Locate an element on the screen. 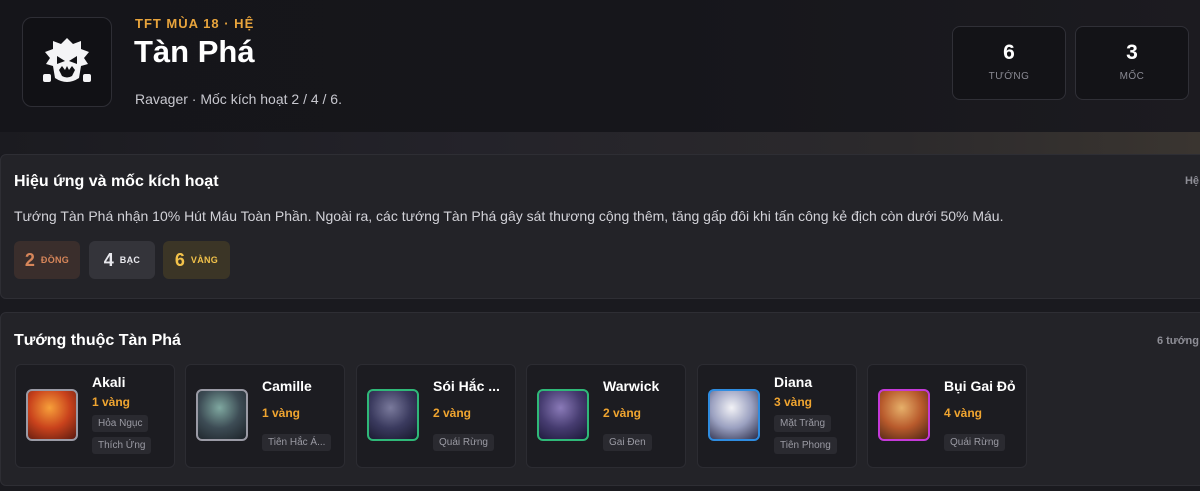  ravager-trait-icon is located at coordinates (67, 60).